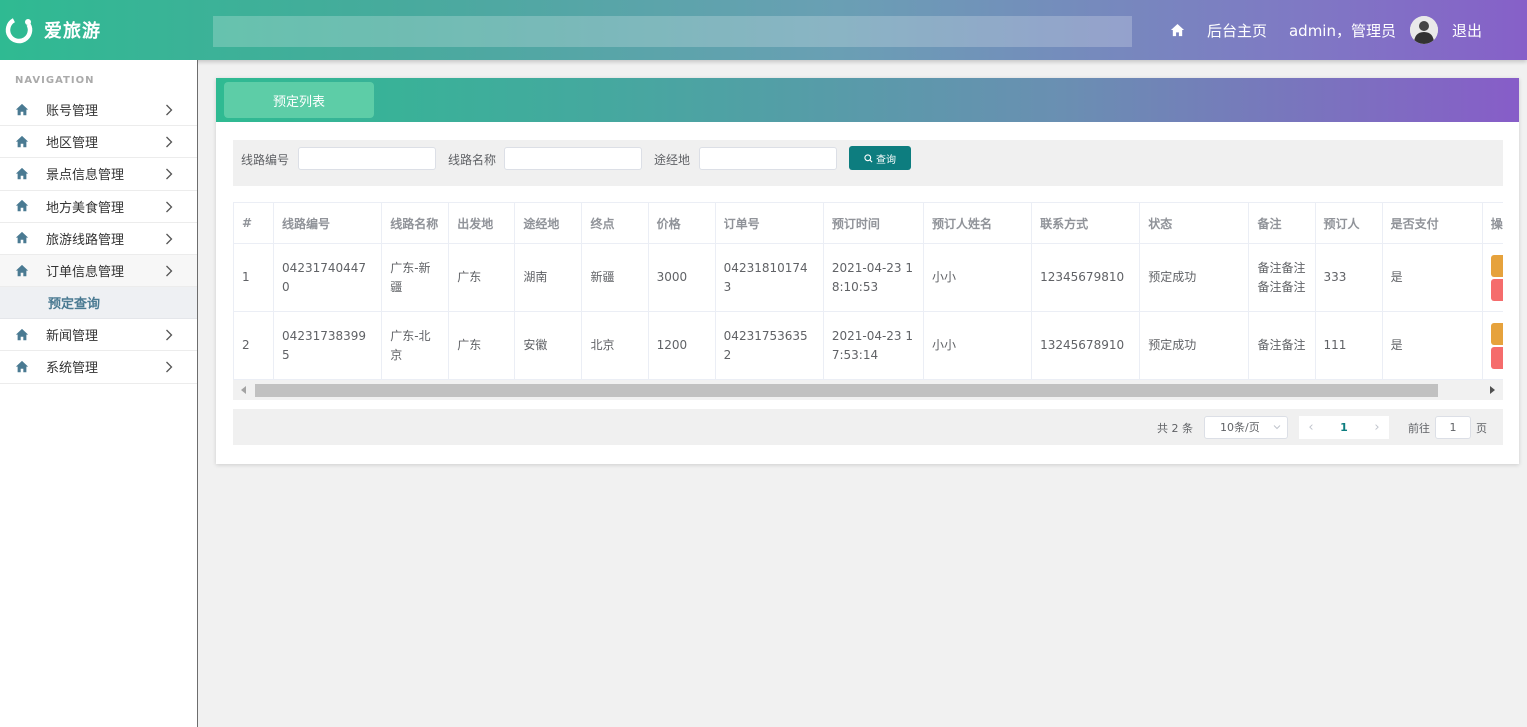 The width and height of the screenshot is (1527, 727). Describe the element at coordinates (1348, 223) in the screenshot. I see `column-header: 预订人` at that location.